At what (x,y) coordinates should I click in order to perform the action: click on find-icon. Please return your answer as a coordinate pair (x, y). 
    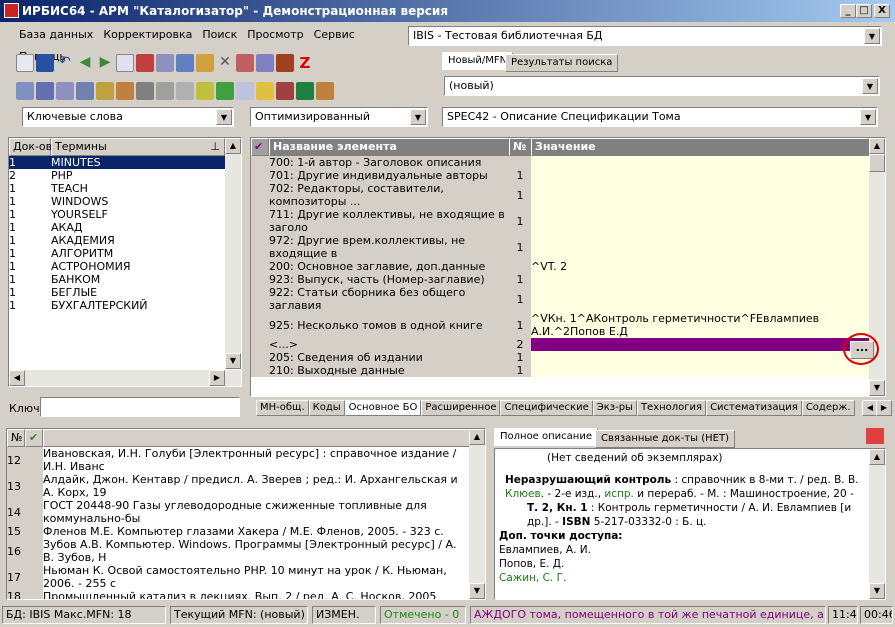
    Looking at the image, I should click on (85, 91).